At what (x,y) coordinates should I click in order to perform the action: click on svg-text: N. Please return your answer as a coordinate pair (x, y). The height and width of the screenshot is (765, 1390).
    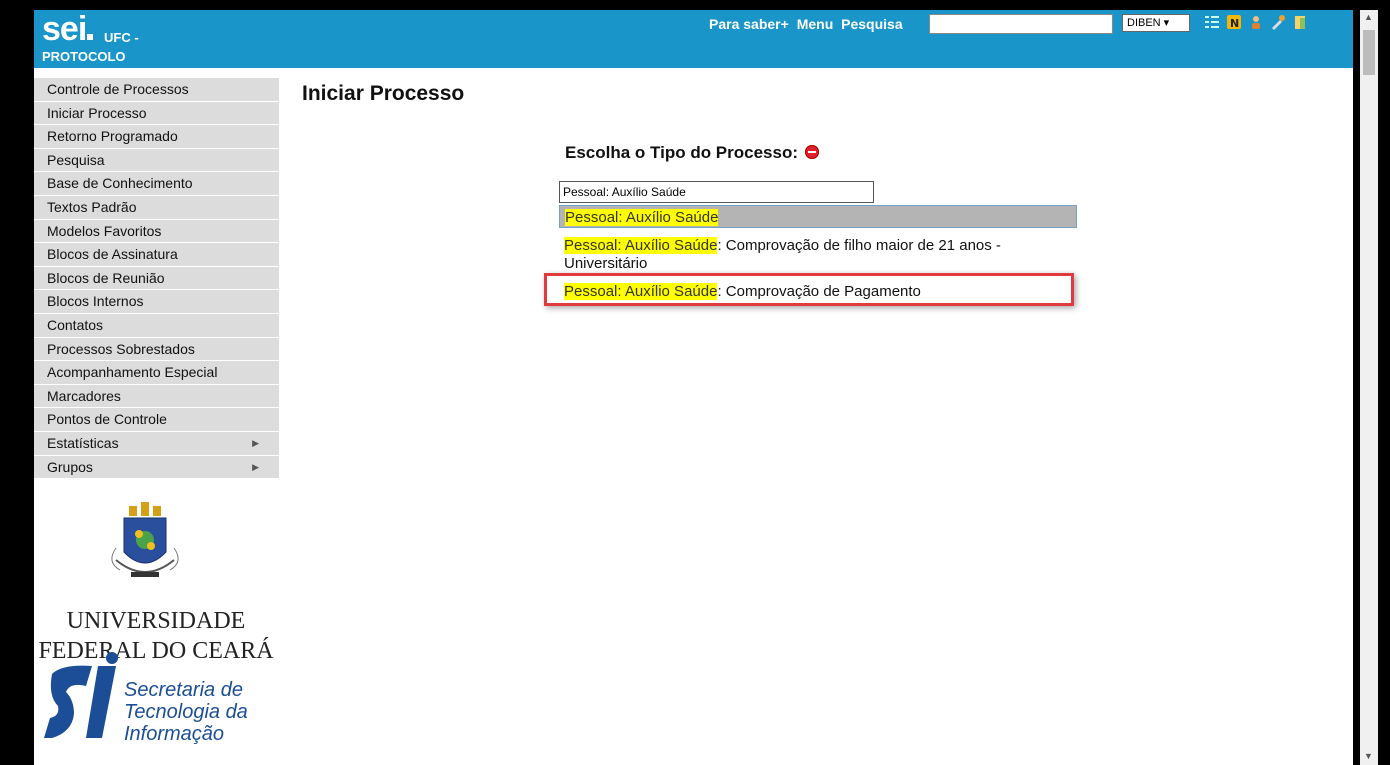
    Looking at the image, I should click on (1234, 23).